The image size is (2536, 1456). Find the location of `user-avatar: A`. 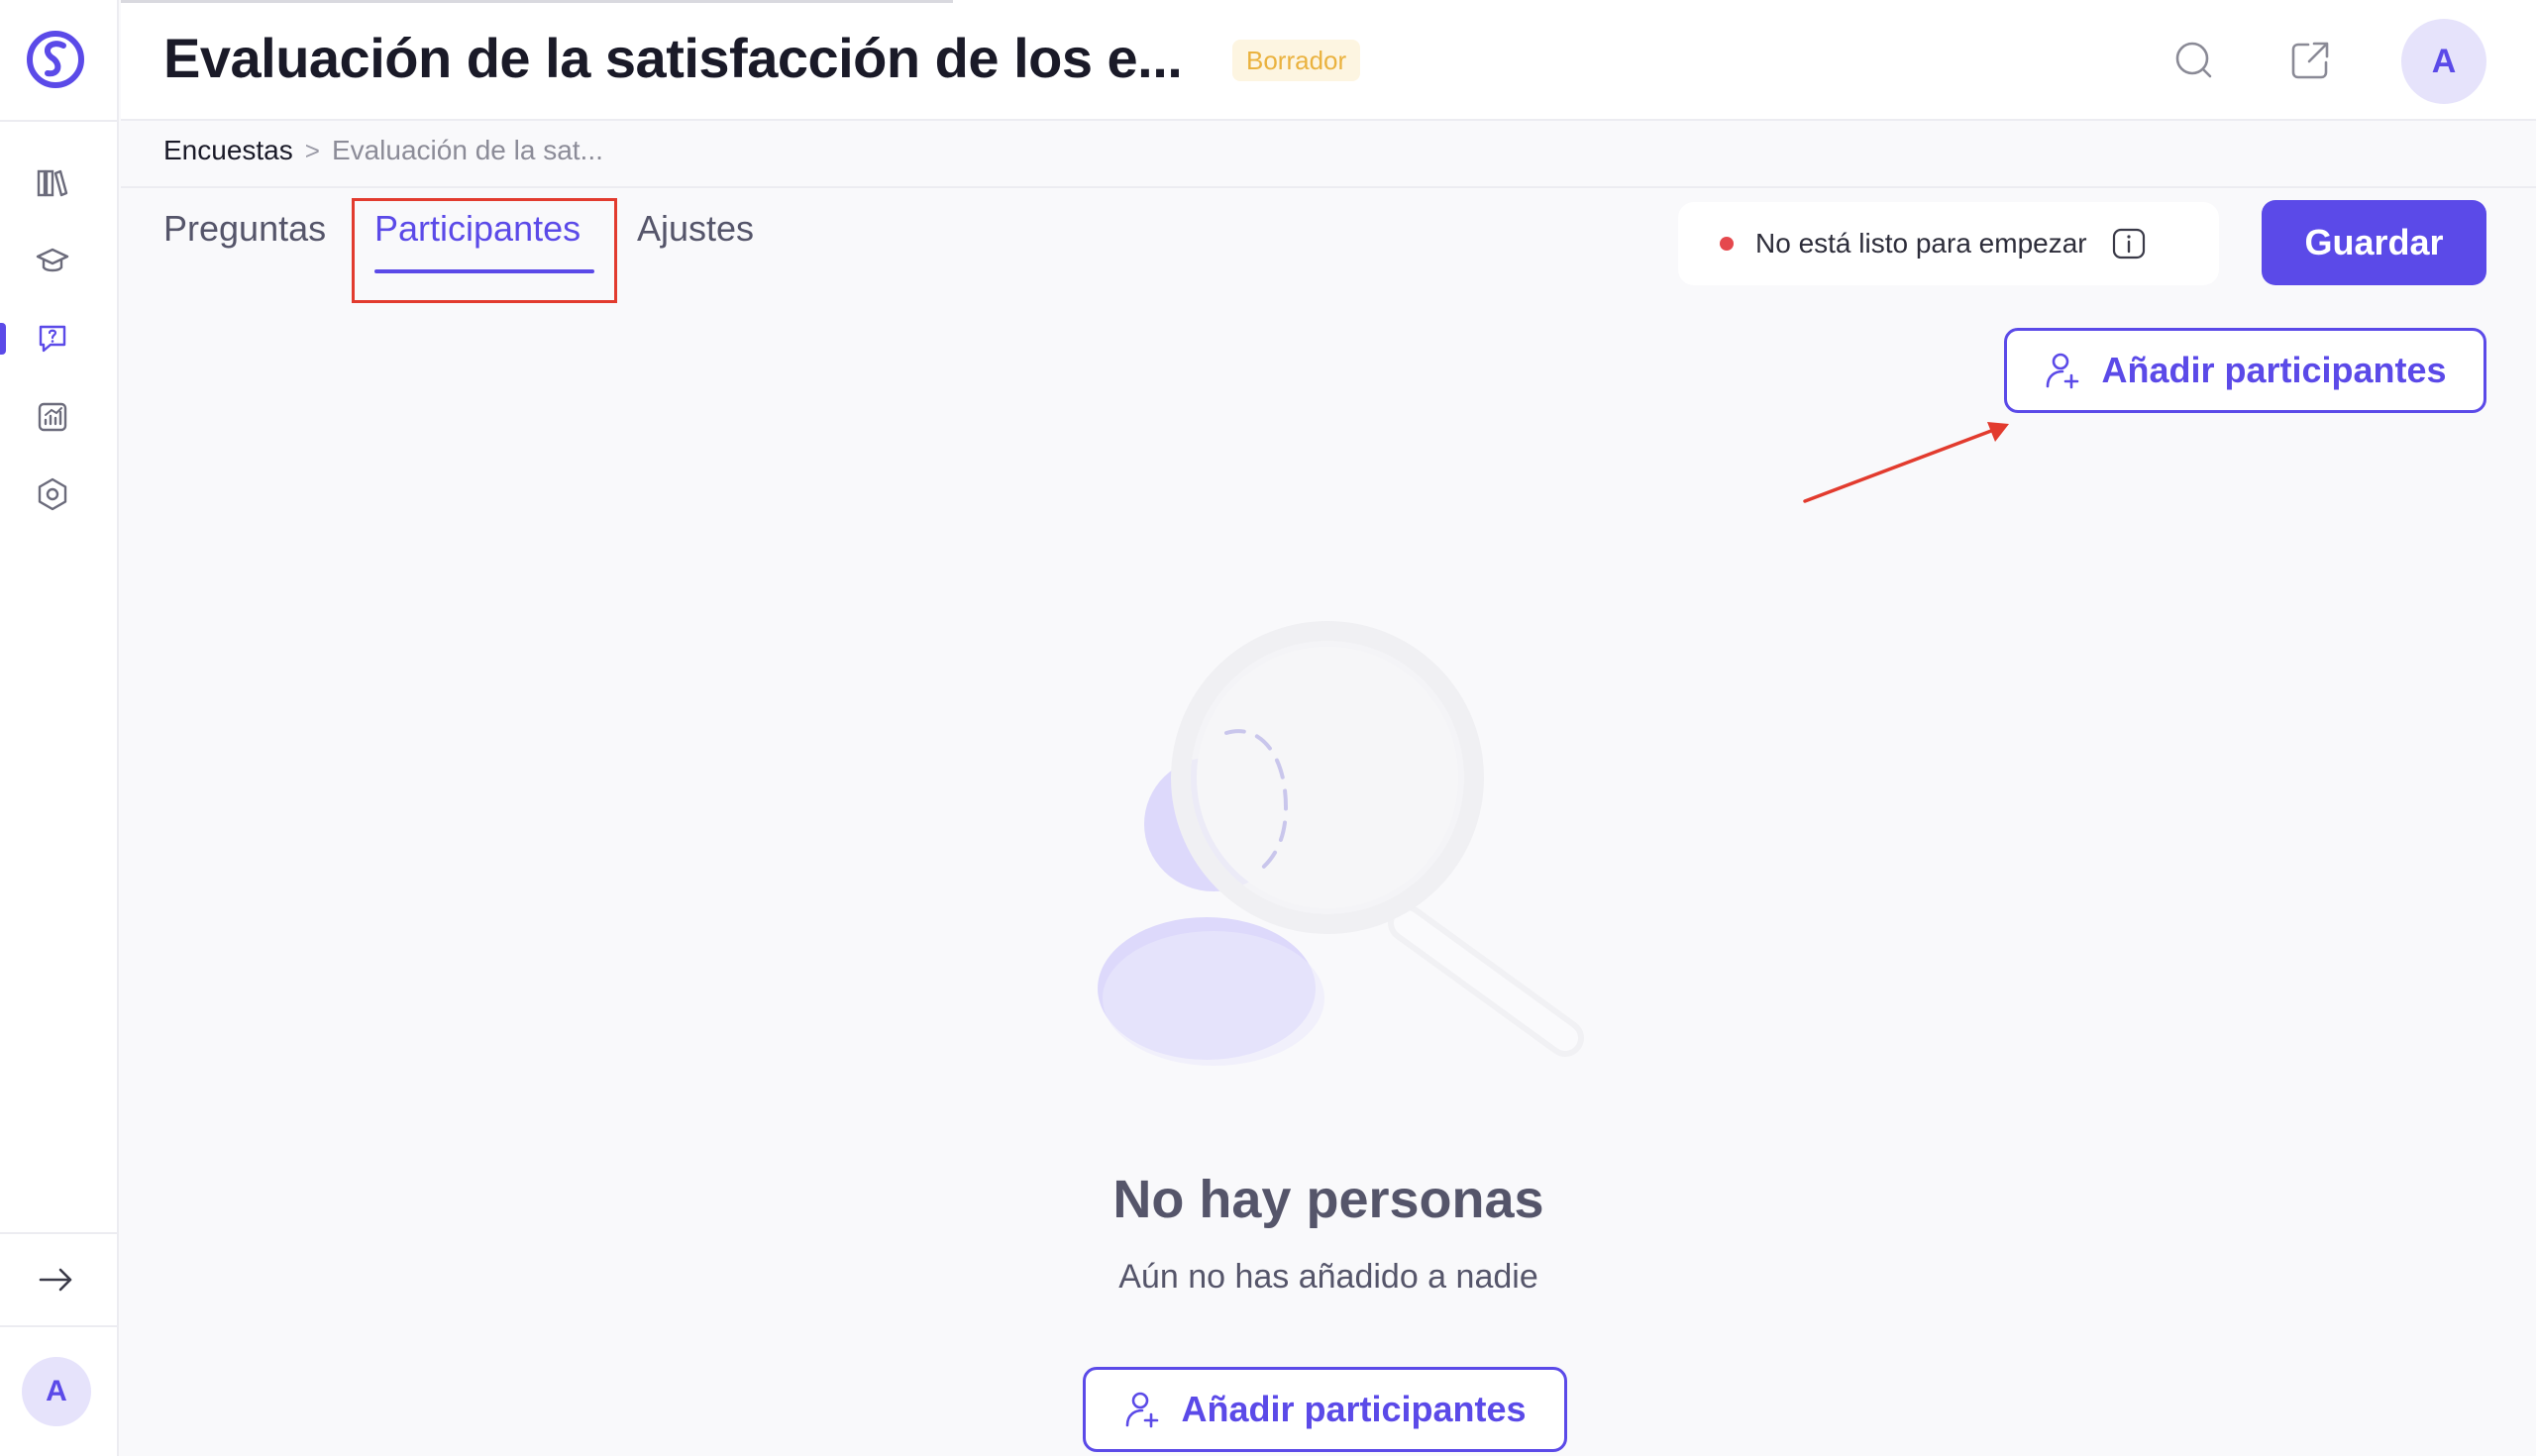

user-avatar: A is located at coordinates (2443, 61).